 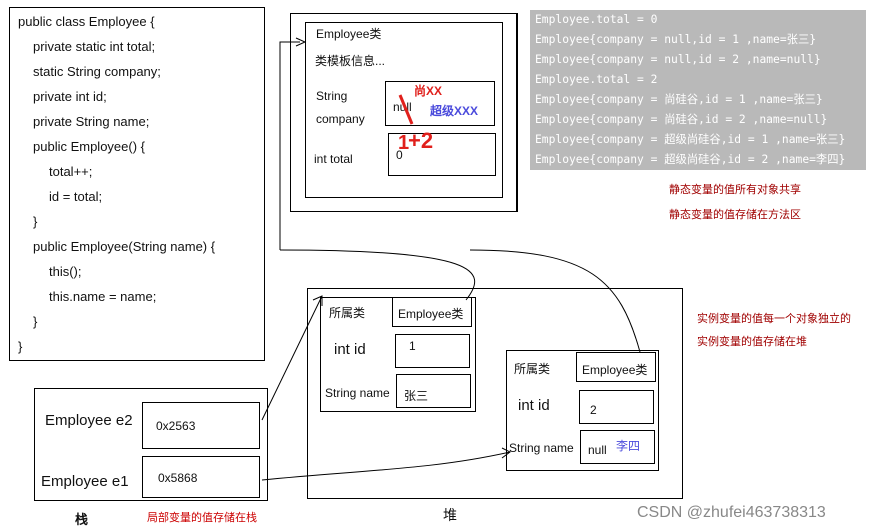 I want to click on arrow-to-class, so click(x=289, y=145).